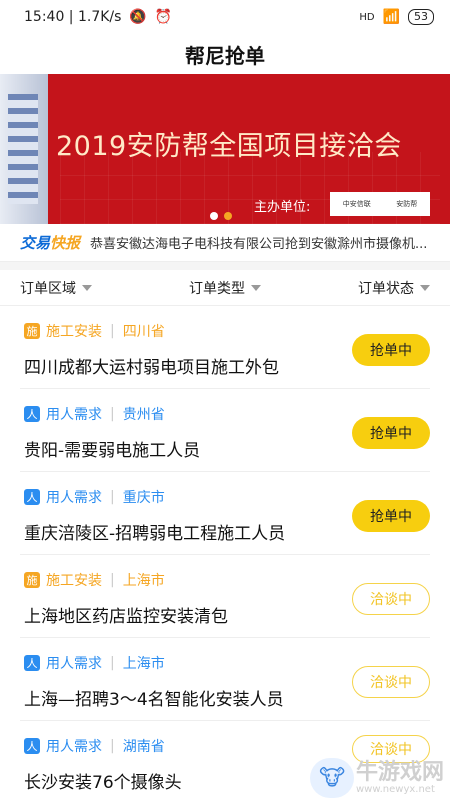  Describe the element at coordinates (229, 146) in the screenshot. I see `banner-headline: 2019安防帮全国项目接洽会` at that location.